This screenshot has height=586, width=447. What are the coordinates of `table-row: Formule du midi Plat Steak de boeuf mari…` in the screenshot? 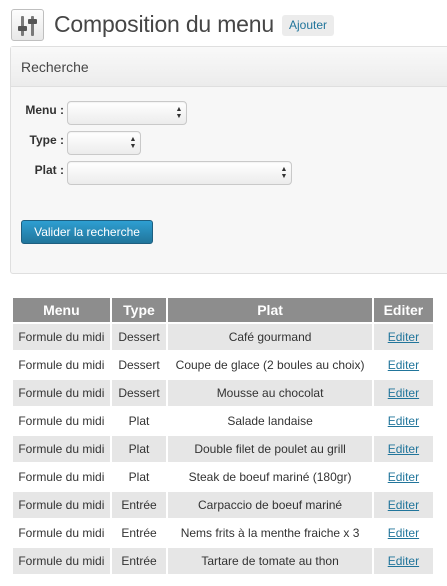 It's located at (223, 477).